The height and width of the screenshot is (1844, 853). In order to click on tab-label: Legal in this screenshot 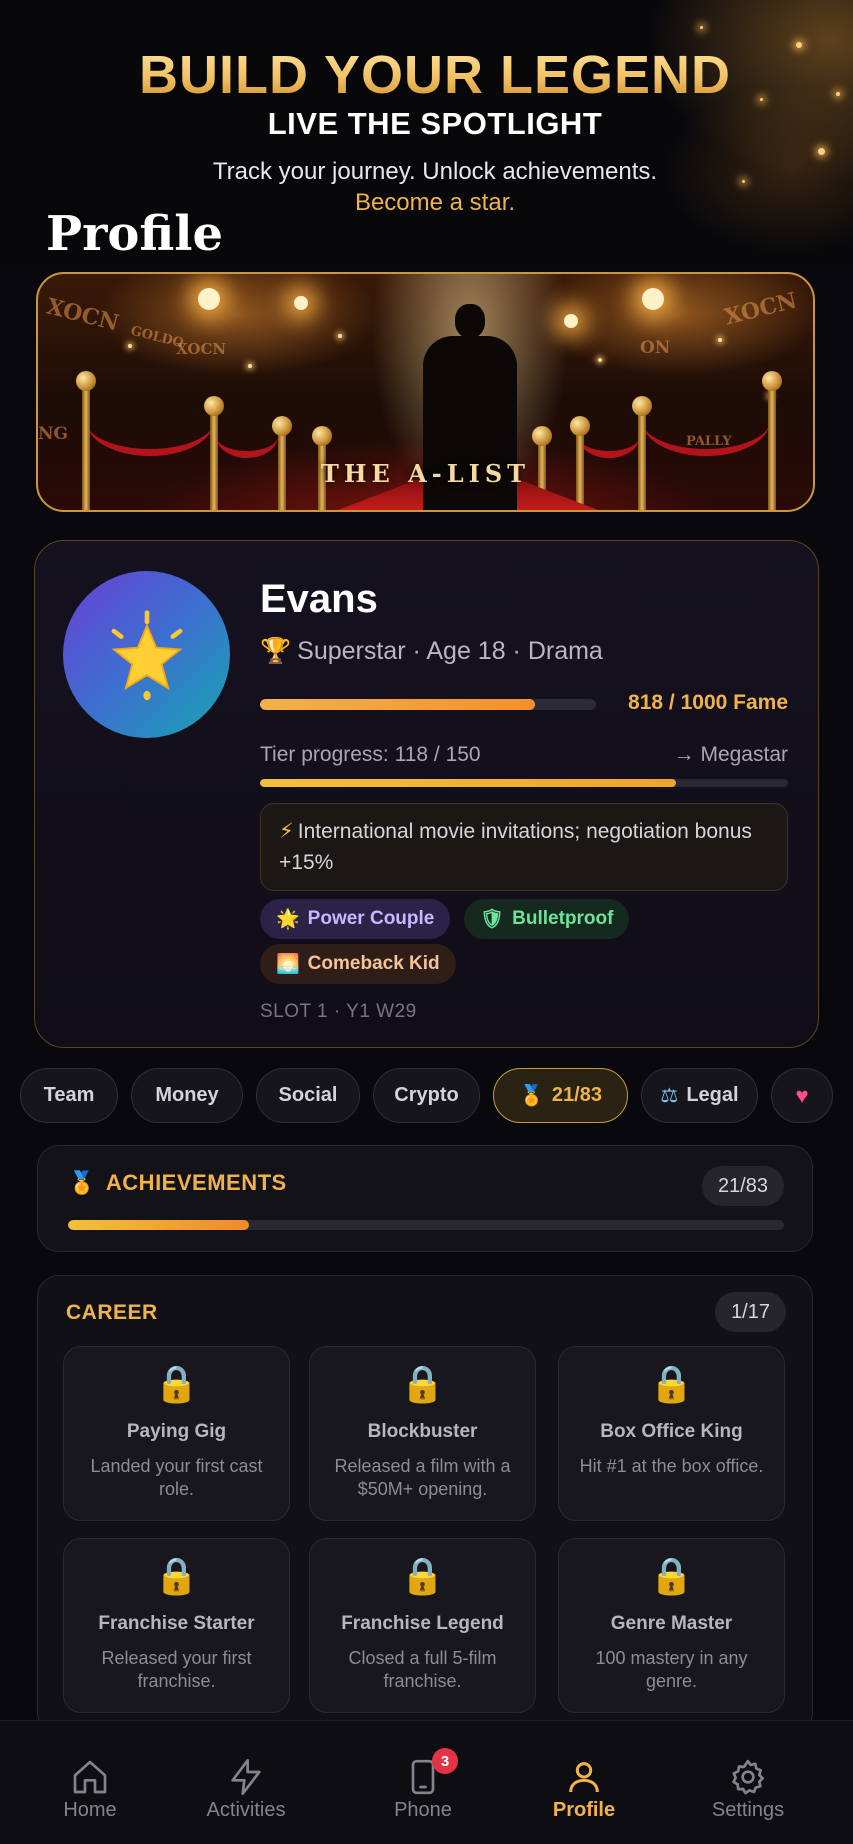, I will do `click(712, 1095)`.